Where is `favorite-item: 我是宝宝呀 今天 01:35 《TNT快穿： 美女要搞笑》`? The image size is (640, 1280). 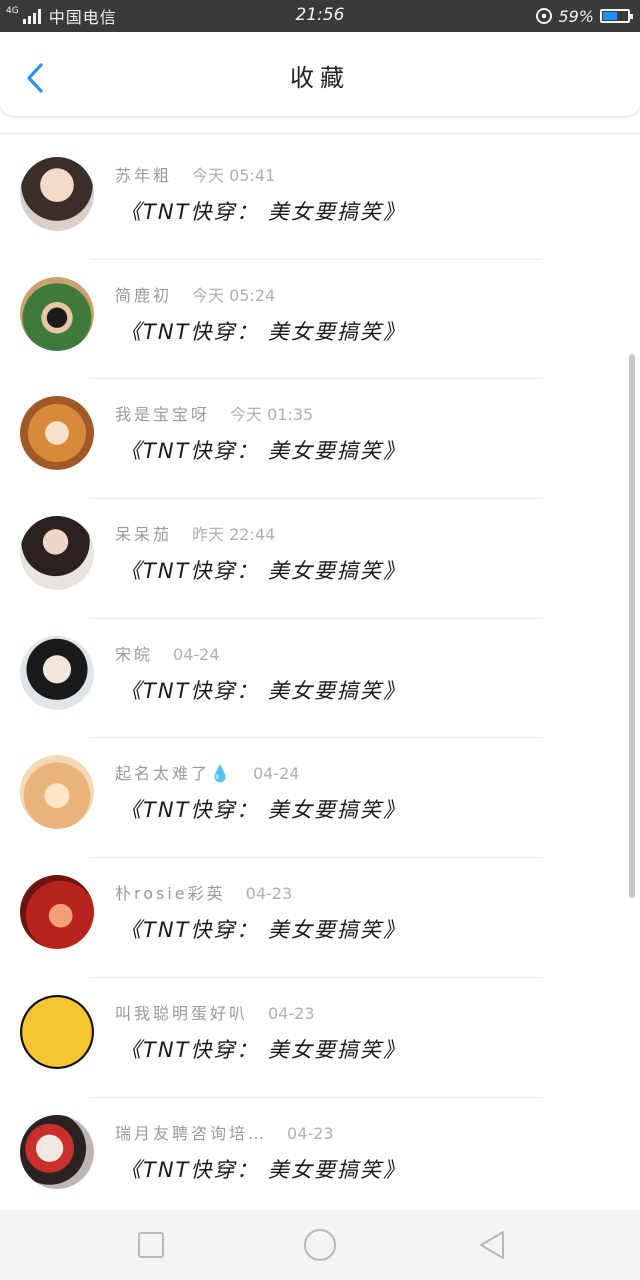 favorite-item: 我是宝宝呀 今天 01:35 《TNT快穿： 美女要搞笑》 is located at coordinates (320, 439).